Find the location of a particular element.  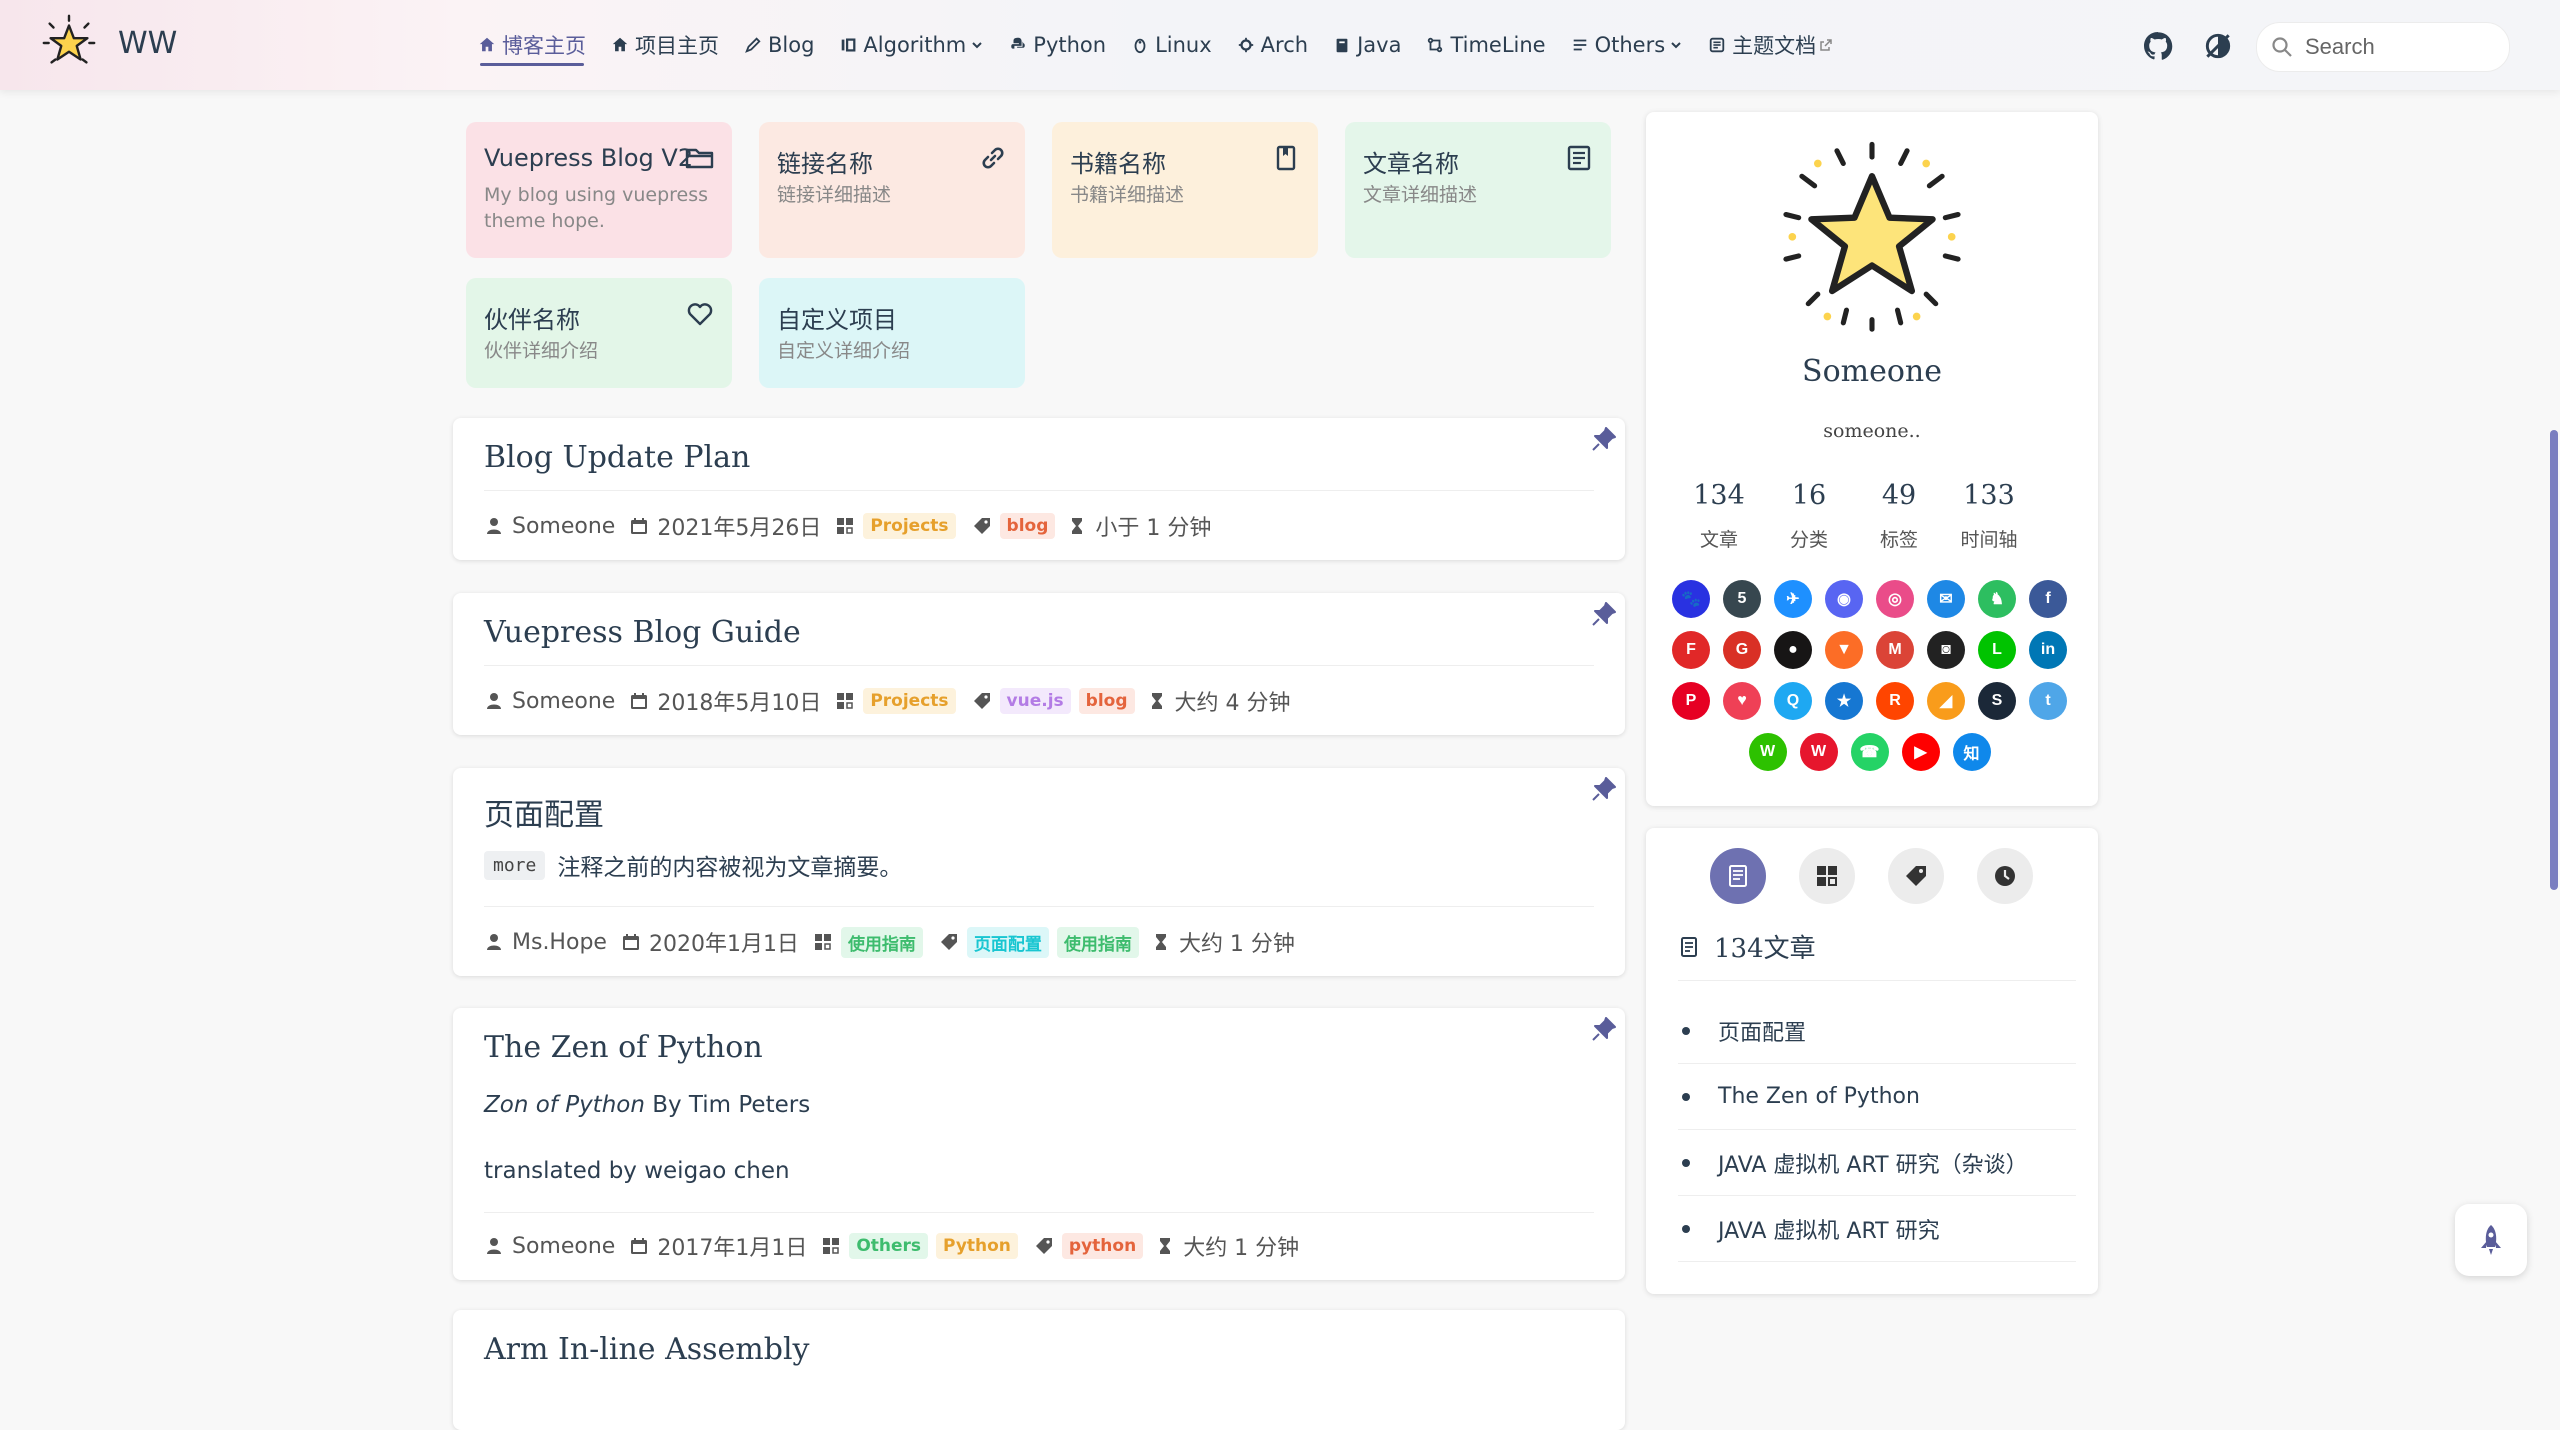

article-title: 页面配置 is located at coordinates (544, 812).